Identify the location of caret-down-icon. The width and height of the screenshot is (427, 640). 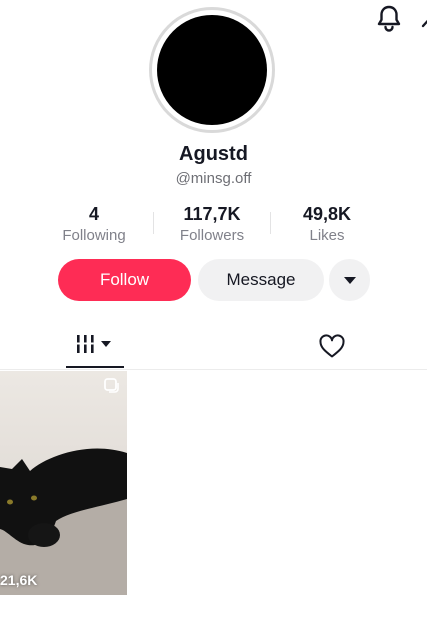
(349, 280).